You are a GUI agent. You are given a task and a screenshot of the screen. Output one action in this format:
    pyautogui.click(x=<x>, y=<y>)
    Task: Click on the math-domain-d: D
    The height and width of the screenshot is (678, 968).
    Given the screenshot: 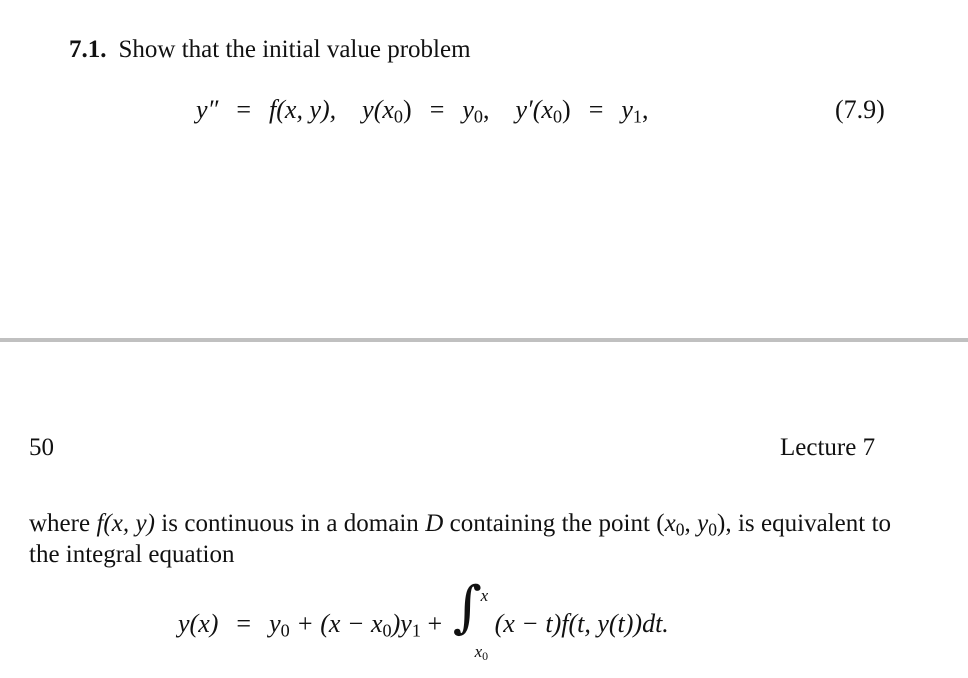 What is the action you would take?
    pyautogui.click(x=434, y=523)
    